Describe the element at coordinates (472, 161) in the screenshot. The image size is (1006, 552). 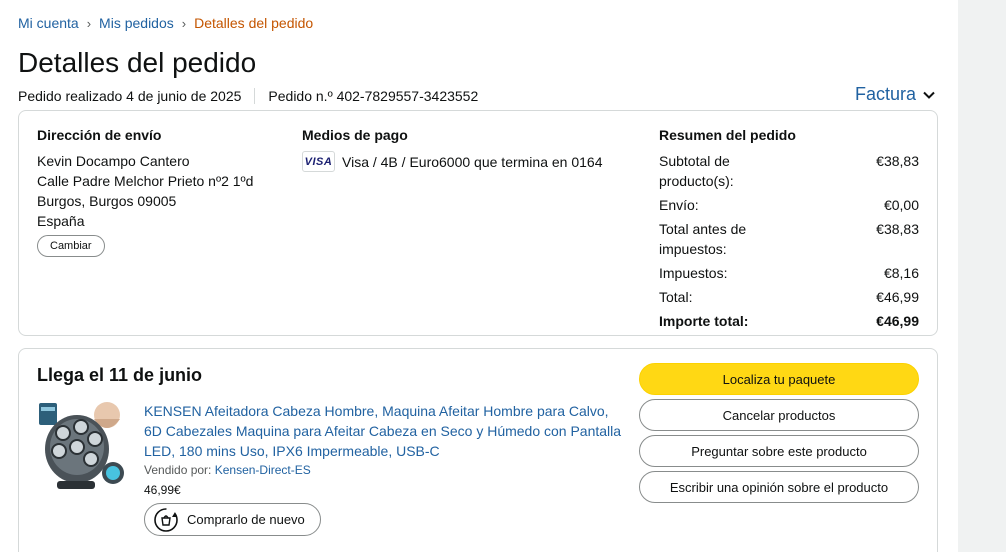
I see `payment-description: Visa / 4B / Euro6000 que termina en 0164` at that location.